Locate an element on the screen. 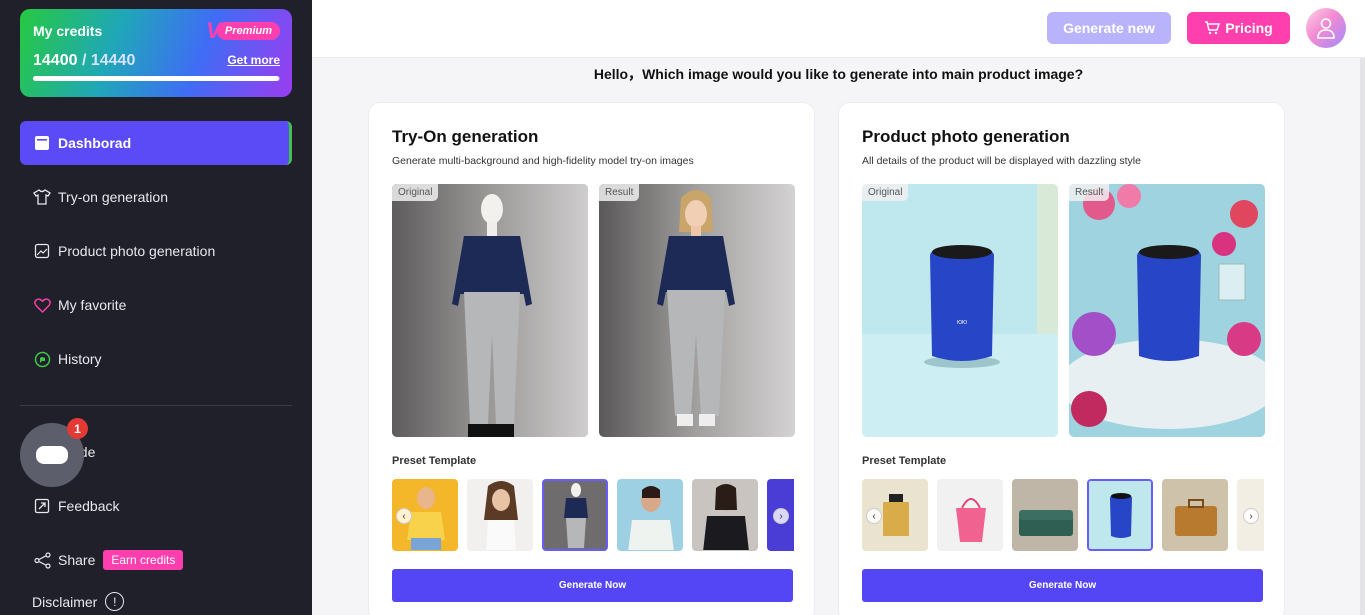  sidebar-item-label: History is located at coordinates (80, 359).